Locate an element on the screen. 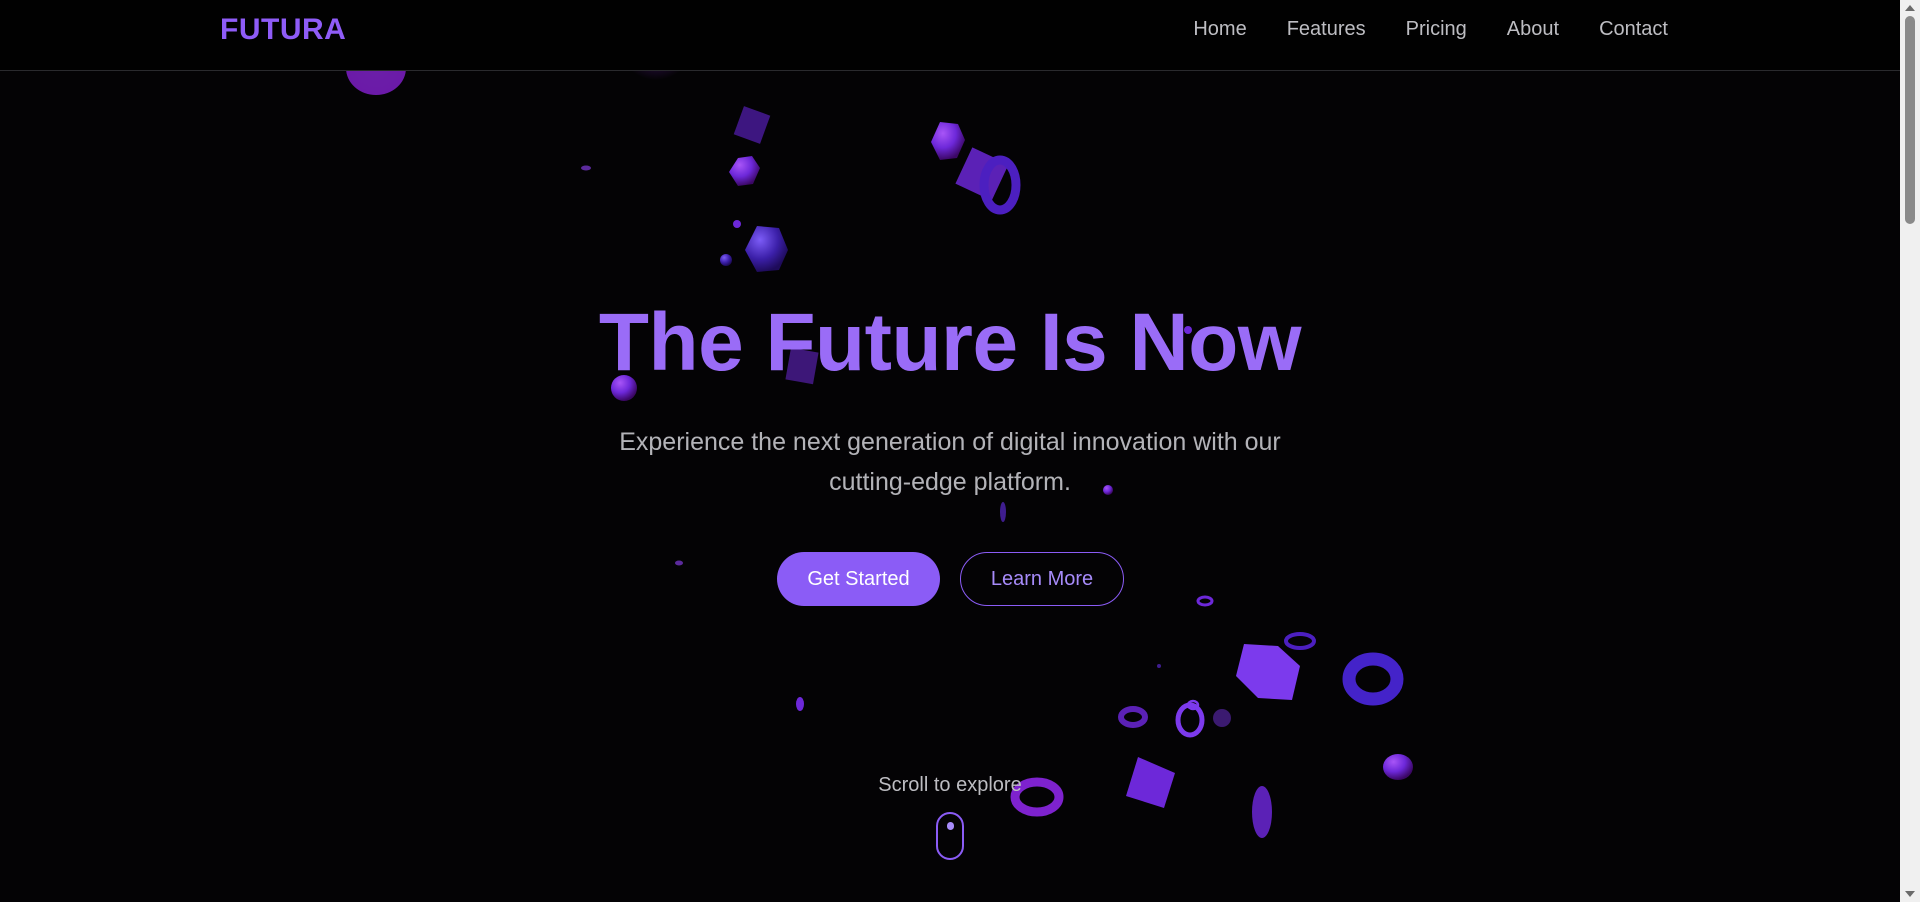 The width and height of the screenshot is (1920, 902). nav-link-pricing: Pricing is located at coordinates (1436, 29).